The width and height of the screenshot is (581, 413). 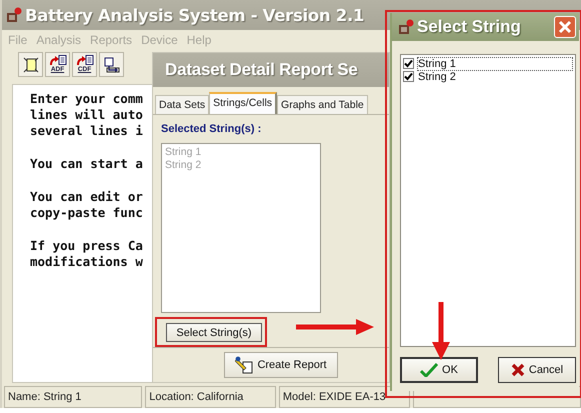 I want to click on status-cell: Name: String 1, so click(x=73, y=397).